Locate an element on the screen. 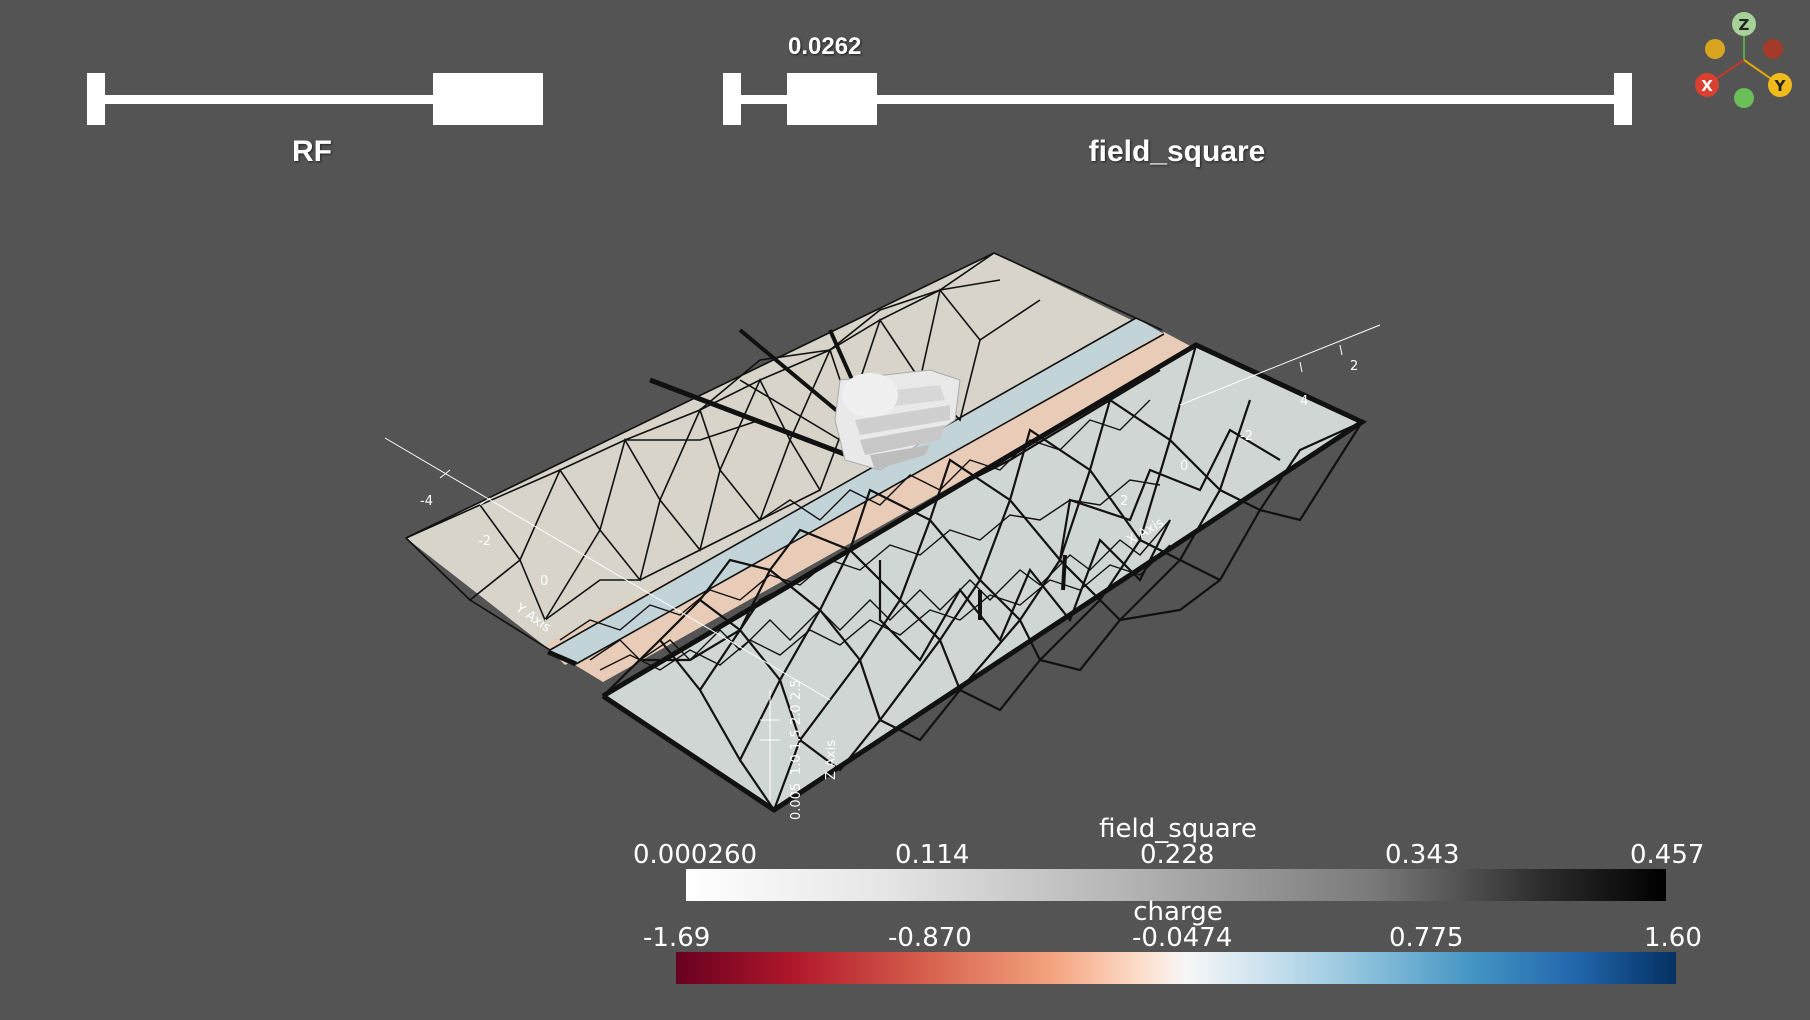 This screenshot has width=1810, height=1020. svg-text: 1.5 is located at coordinates (796, 739).